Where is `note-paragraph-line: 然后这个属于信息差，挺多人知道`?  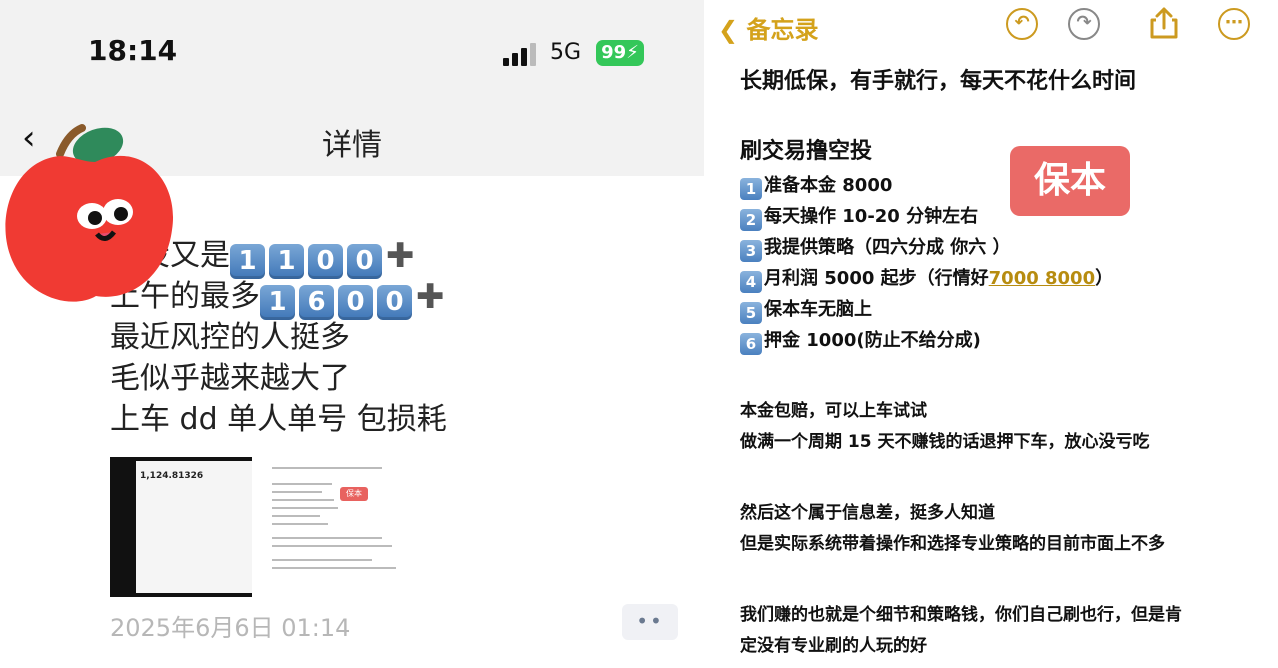
note-paragraph-line: 然后这个属于信息差，挺多人知道 is located at coordinates (867, 513).